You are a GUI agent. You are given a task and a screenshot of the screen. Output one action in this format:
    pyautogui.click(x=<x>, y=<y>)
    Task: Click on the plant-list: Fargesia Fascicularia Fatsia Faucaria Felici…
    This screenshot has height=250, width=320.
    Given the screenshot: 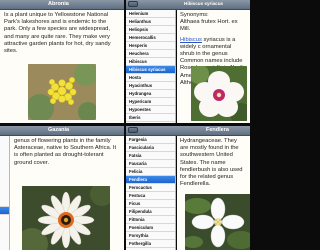 What is the action you would take?
    pyautogui.click(x=151, y=193)
    